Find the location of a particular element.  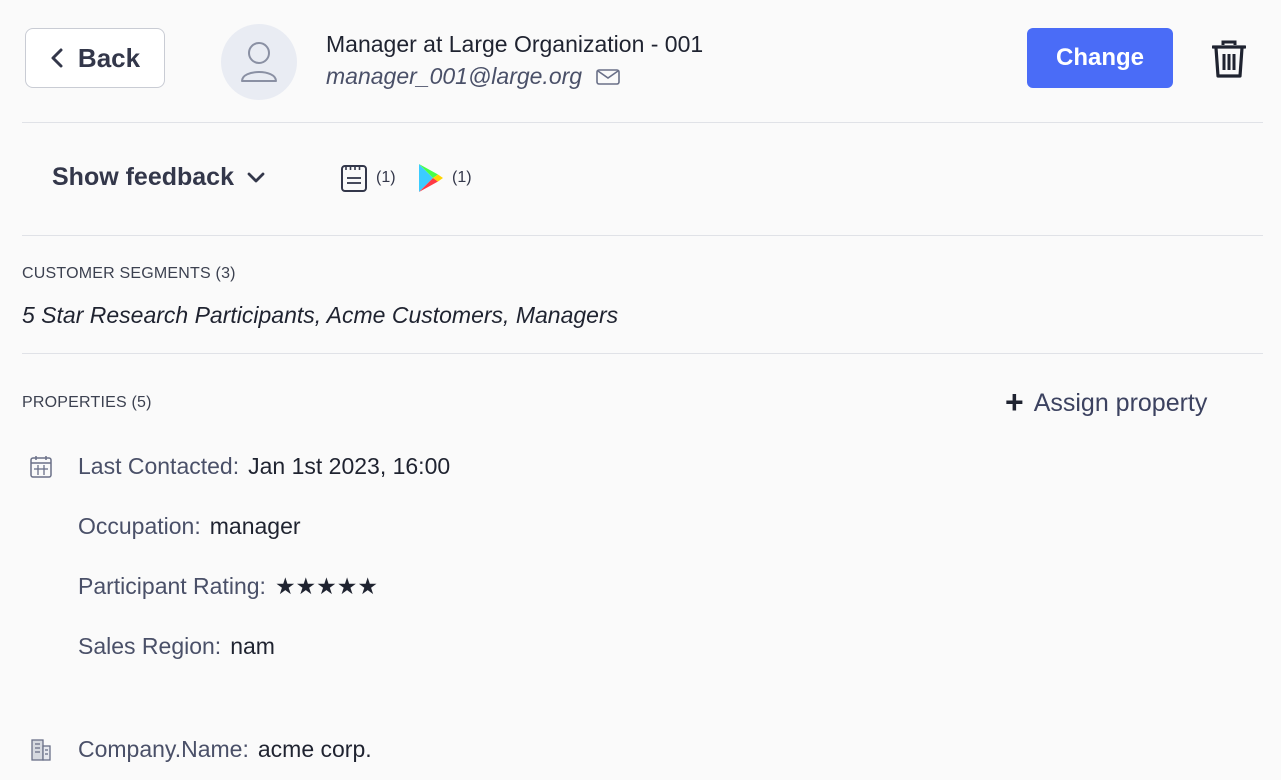

back-button: Back is located at coordinates (95, 58).